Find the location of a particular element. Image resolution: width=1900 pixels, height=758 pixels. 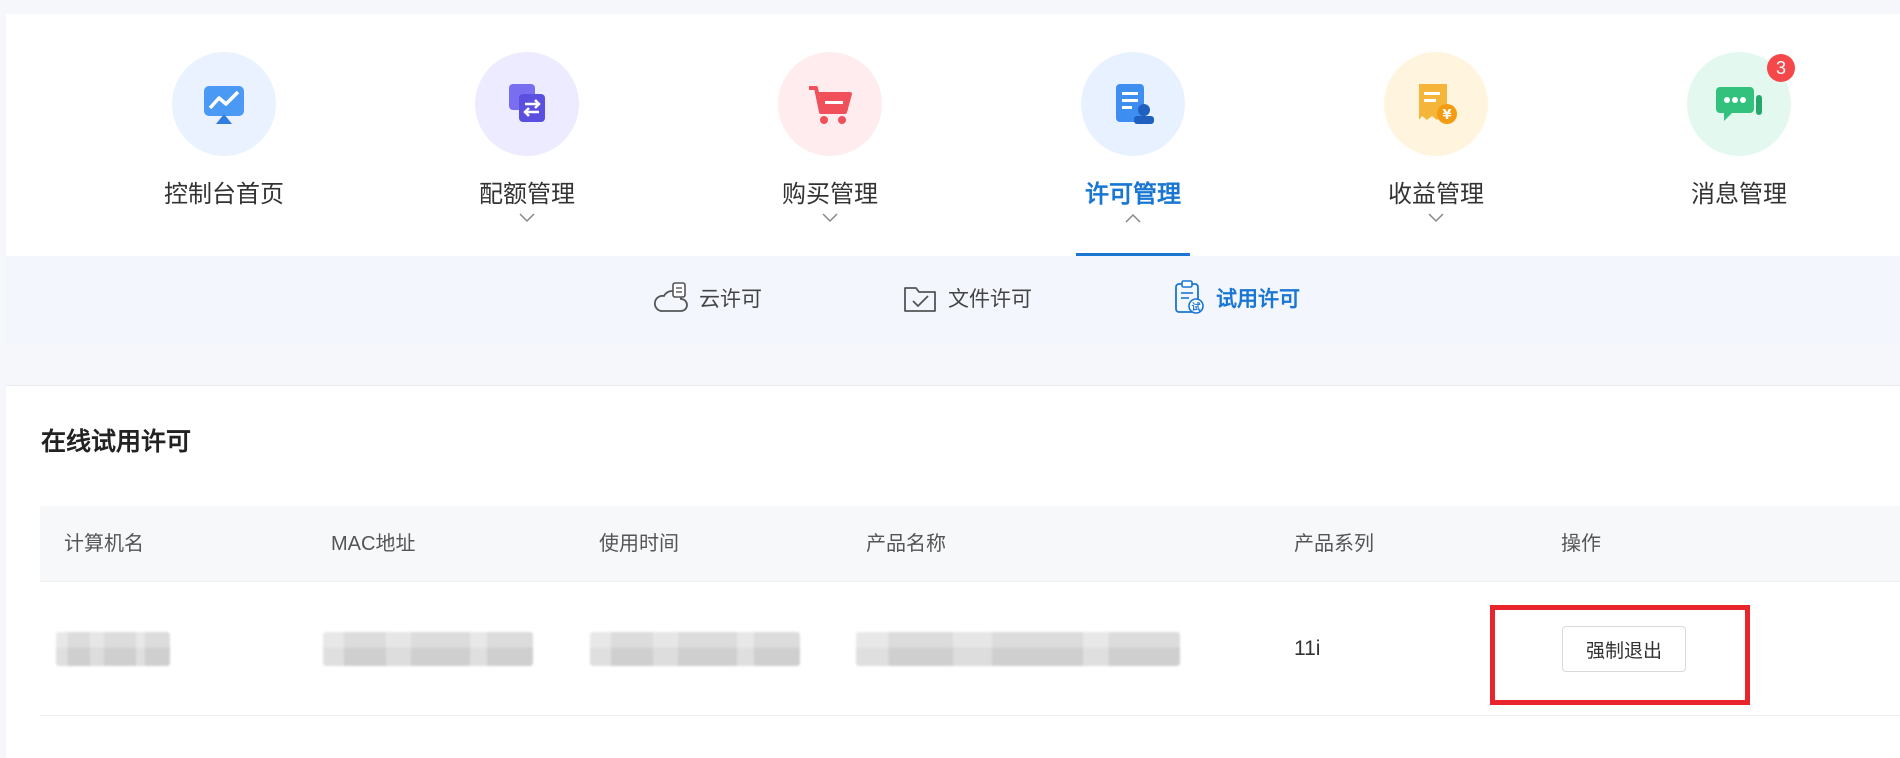

nav-item-dashboard: 控制台首页 is located at coordinates (224, 135).